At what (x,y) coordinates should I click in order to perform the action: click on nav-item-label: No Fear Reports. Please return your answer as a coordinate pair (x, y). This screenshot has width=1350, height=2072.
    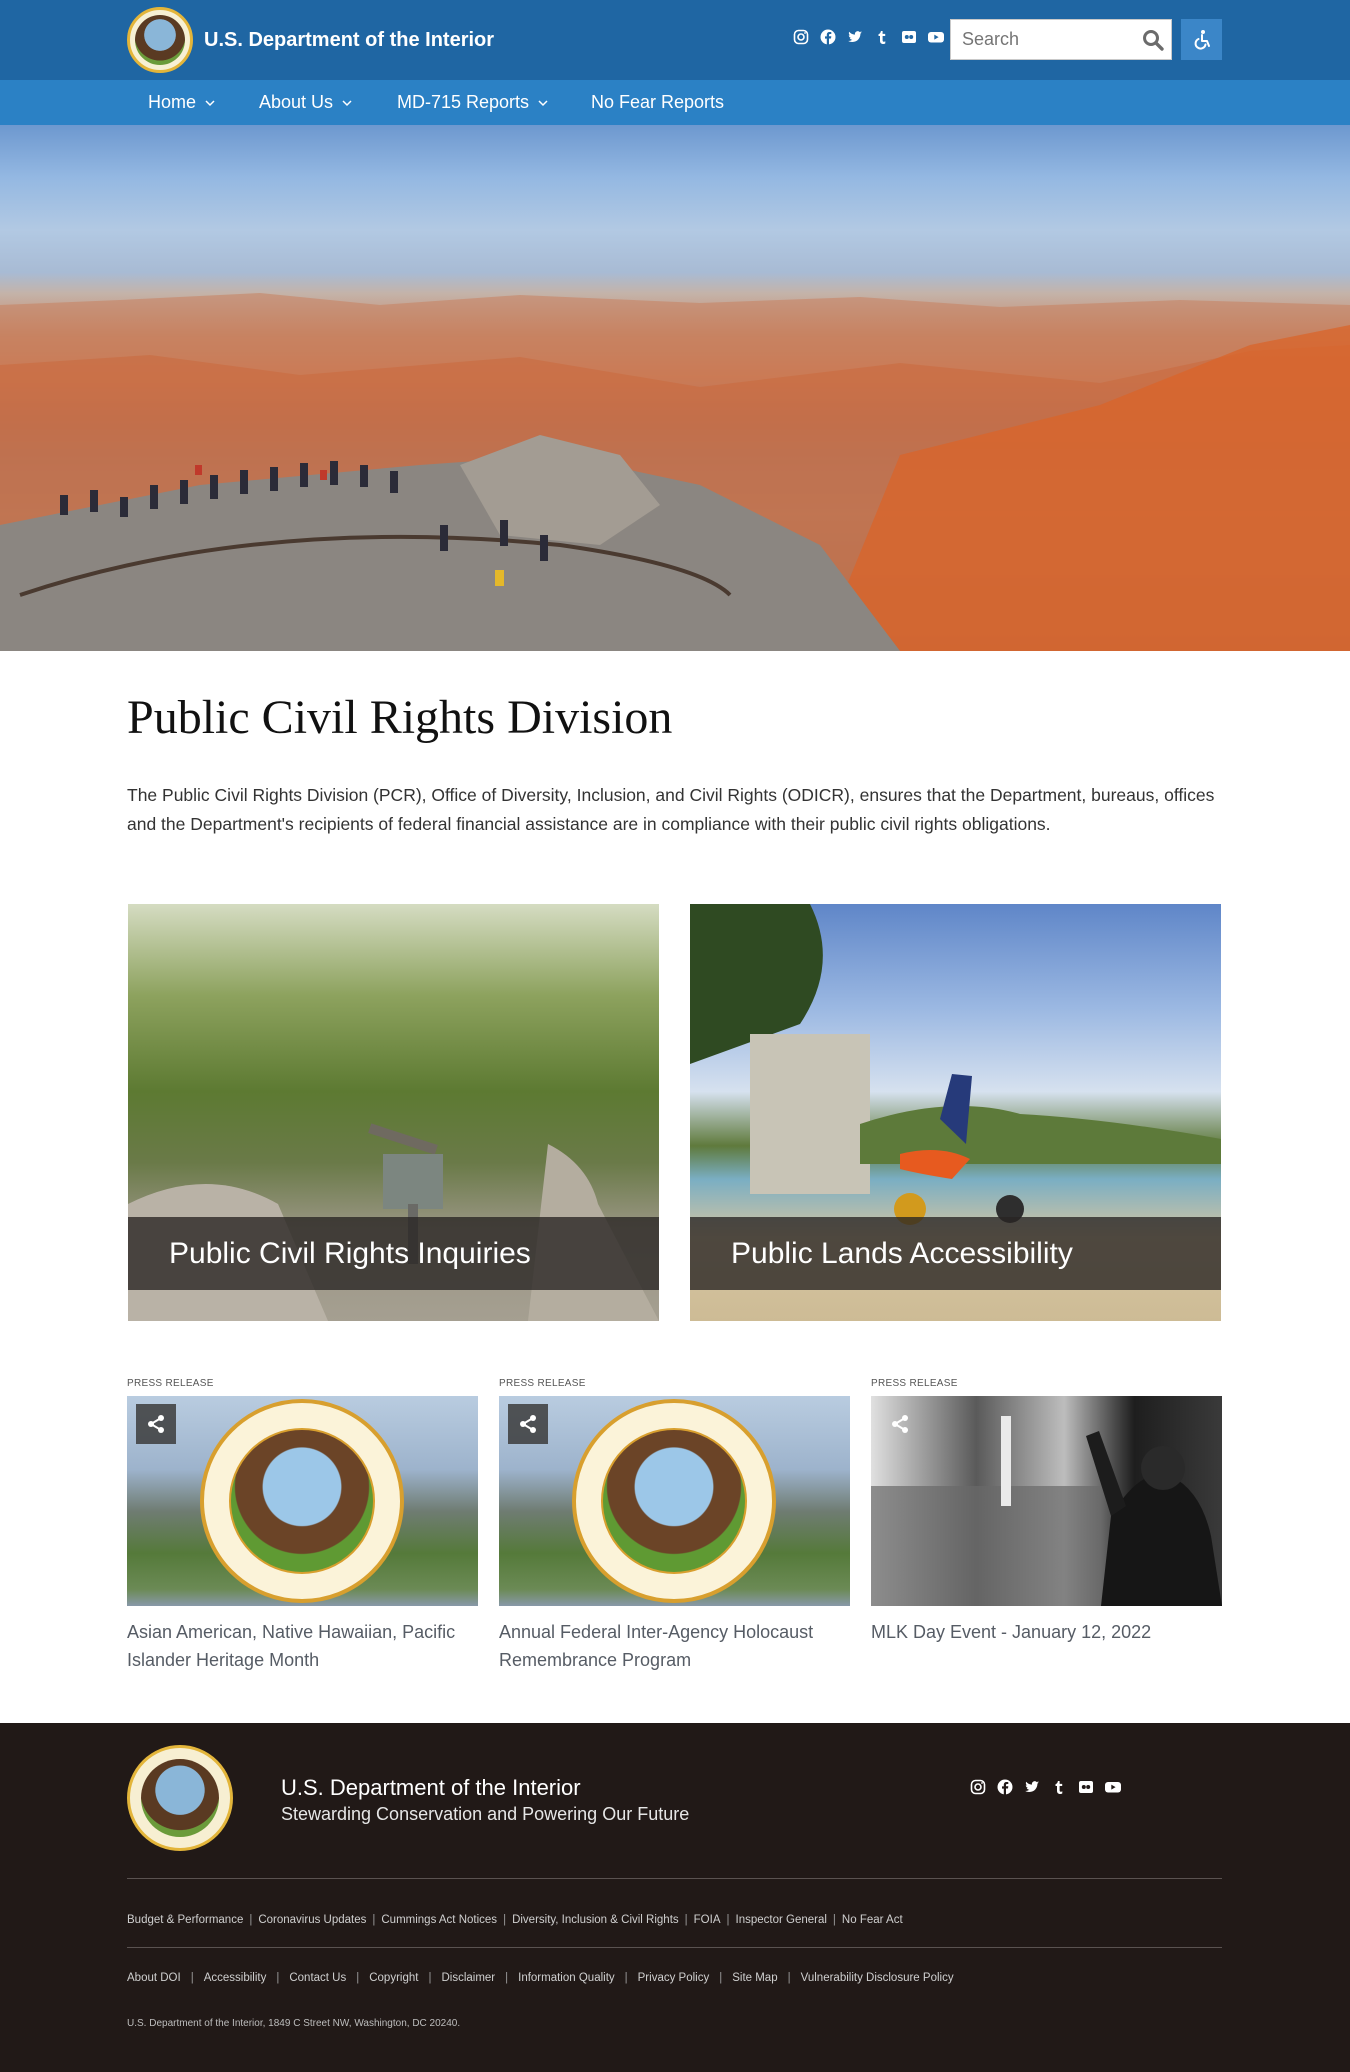
    Looking at the image, I should click on (658, 102).